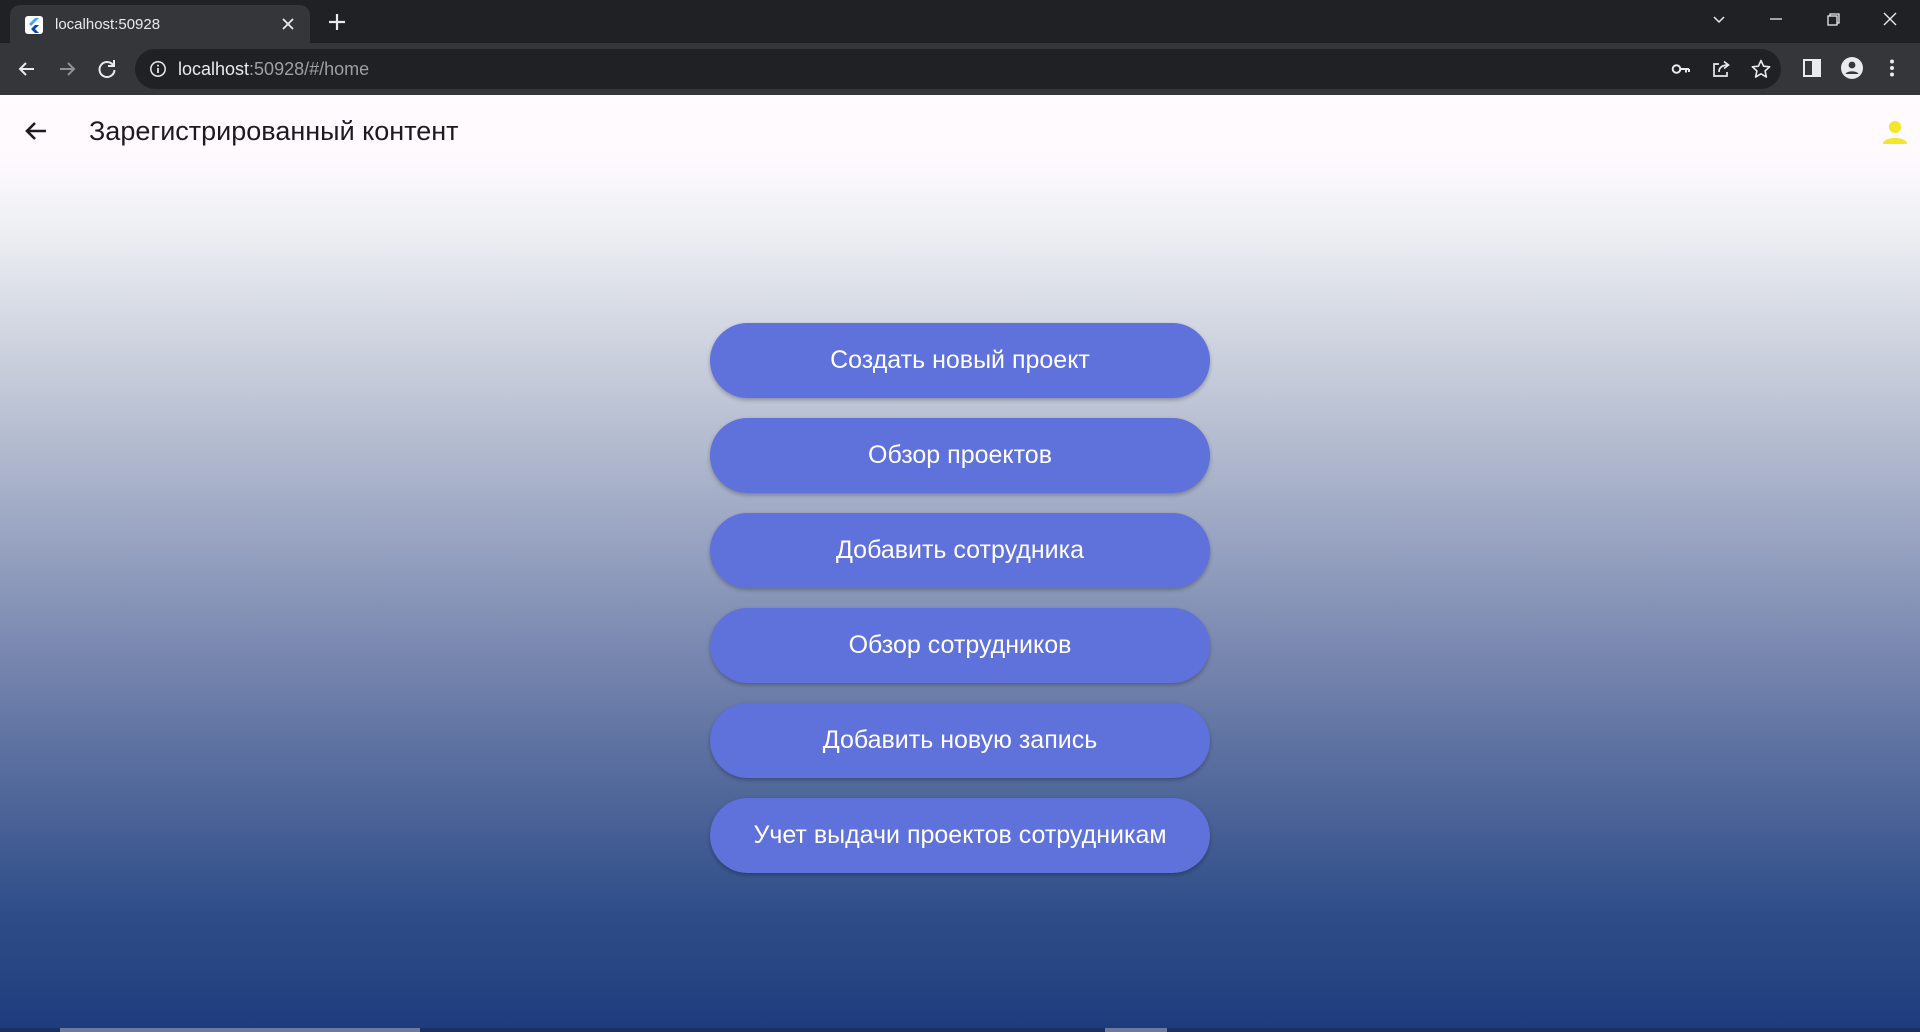 This screenshot has height=1032, width=1920. I want to click on key-icon, so click(1681, 69).